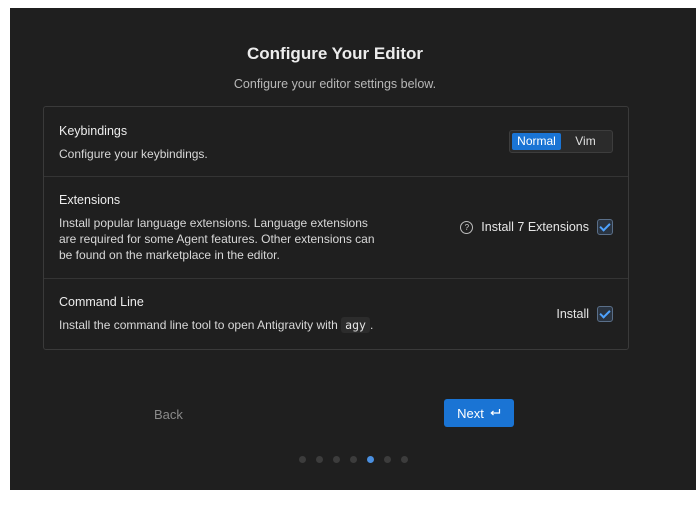 This screenshot has width=700, height=507. Describe the element at coordinates (335, 53) in the screenshot. I see `page-title: Configure Your Editor` at that location.